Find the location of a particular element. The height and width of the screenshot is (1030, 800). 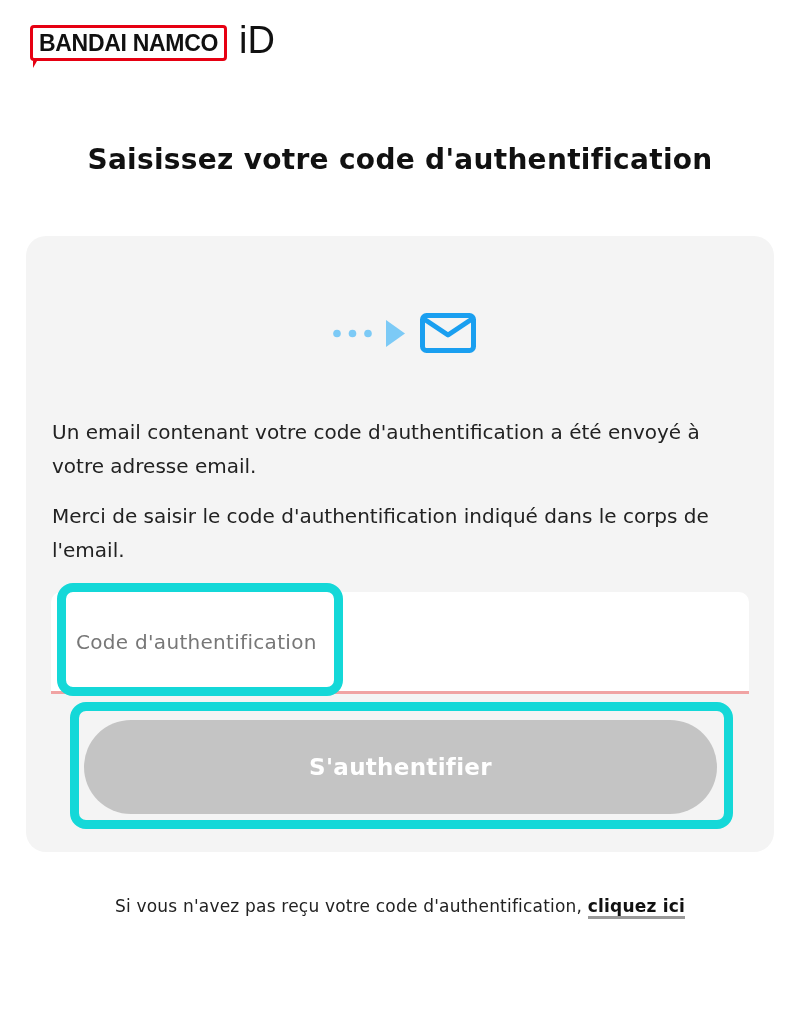

instruction-text: Merci de saisir le code d'authentification indiqué dans le corps de l'email. is located at coordinates (380, 533).